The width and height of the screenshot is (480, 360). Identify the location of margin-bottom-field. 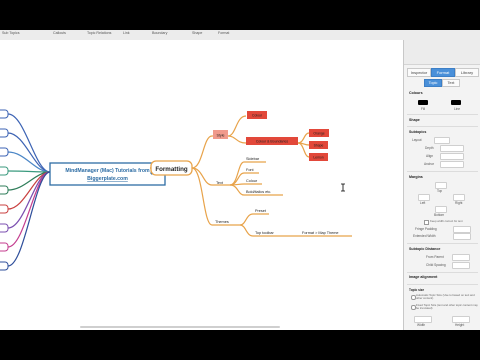
(441, 209).